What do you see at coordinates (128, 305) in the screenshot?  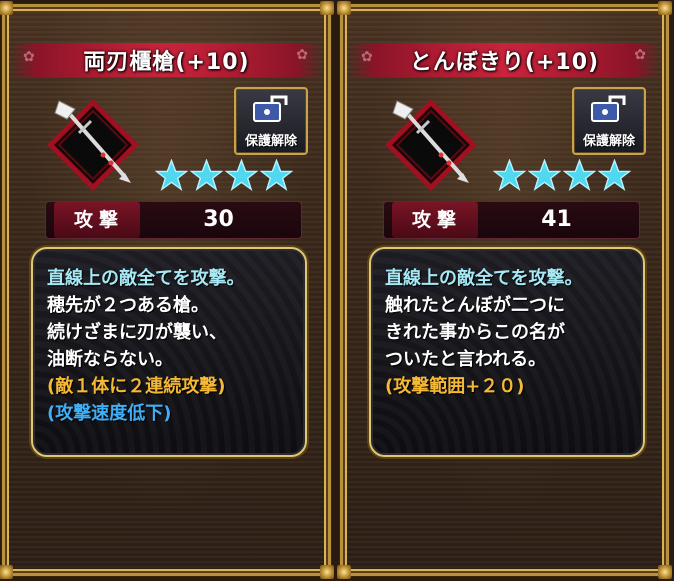 I see `description-line: 穂先が２つある槍。` at bounding box center [128, 305].